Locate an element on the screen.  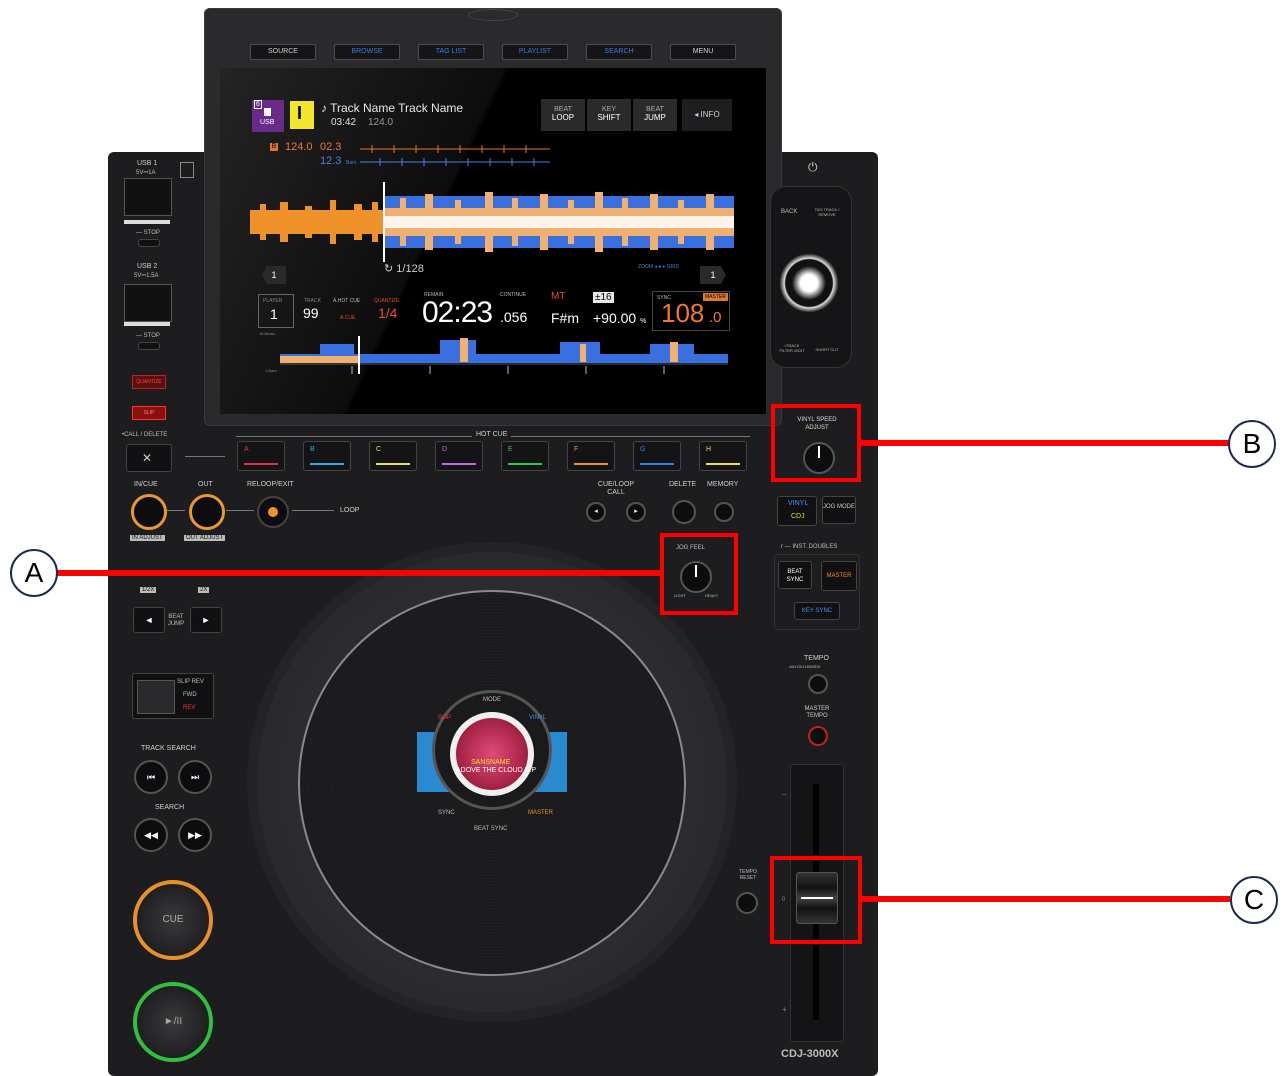
key-shift-button: KEY SHIFT is located at coordinates (609, 115).